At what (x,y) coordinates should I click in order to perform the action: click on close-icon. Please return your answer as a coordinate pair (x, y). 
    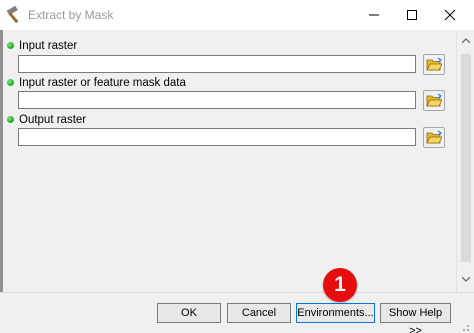
    Looking at the image, I should click on (450, 15).